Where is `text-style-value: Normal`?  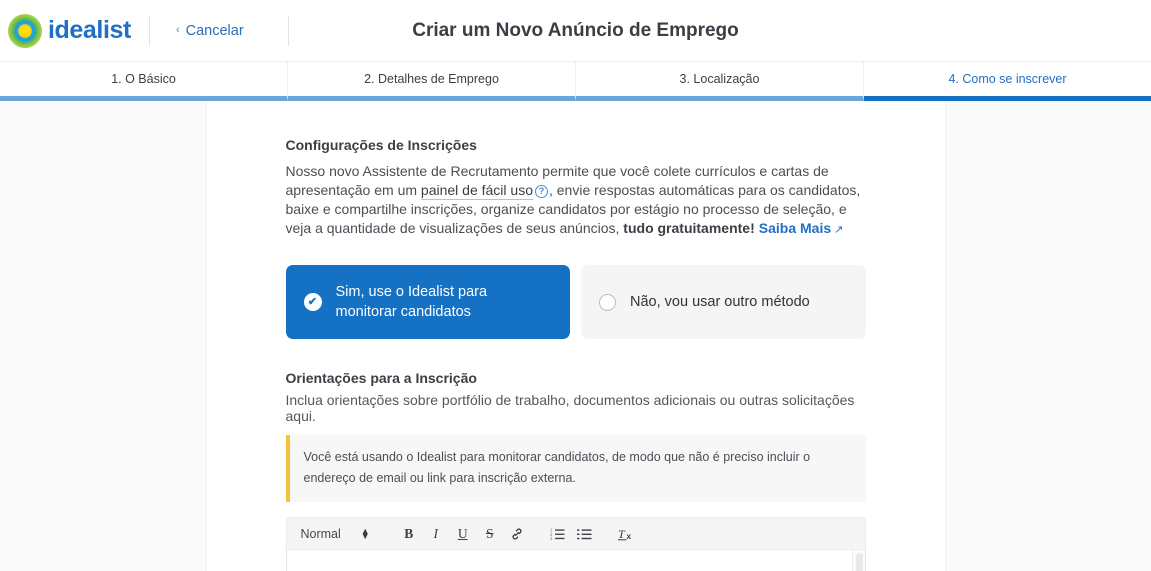 text-style-value: Normal is located at coordinates (320, 533).